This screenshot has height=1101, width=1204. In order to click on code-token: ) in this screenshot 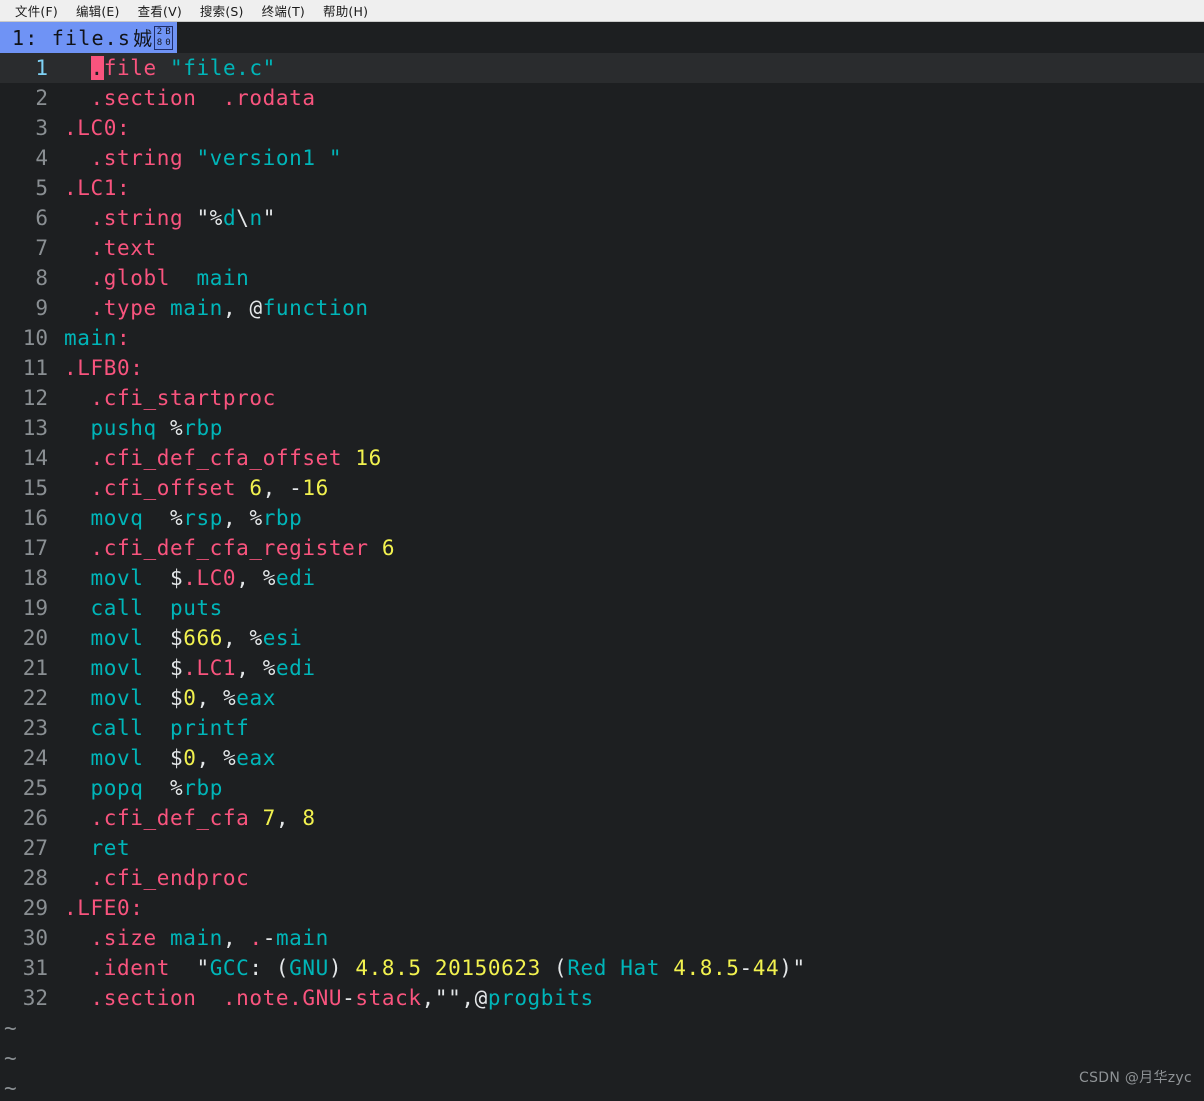, I will do `click(342, 968)`.